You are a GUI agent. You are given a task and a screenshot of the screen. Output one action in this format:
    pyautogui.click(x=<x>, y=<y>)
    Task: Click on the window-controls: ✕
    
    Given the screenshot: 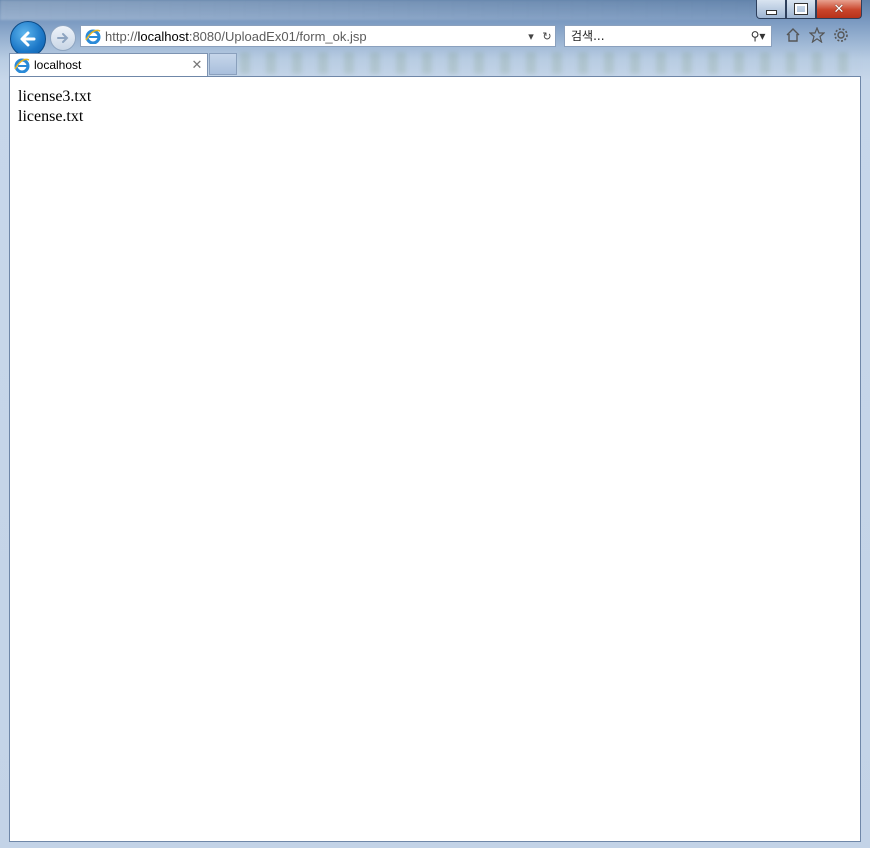 What is the action you would take?
    pyautogui.click(x=809, y=9)
    